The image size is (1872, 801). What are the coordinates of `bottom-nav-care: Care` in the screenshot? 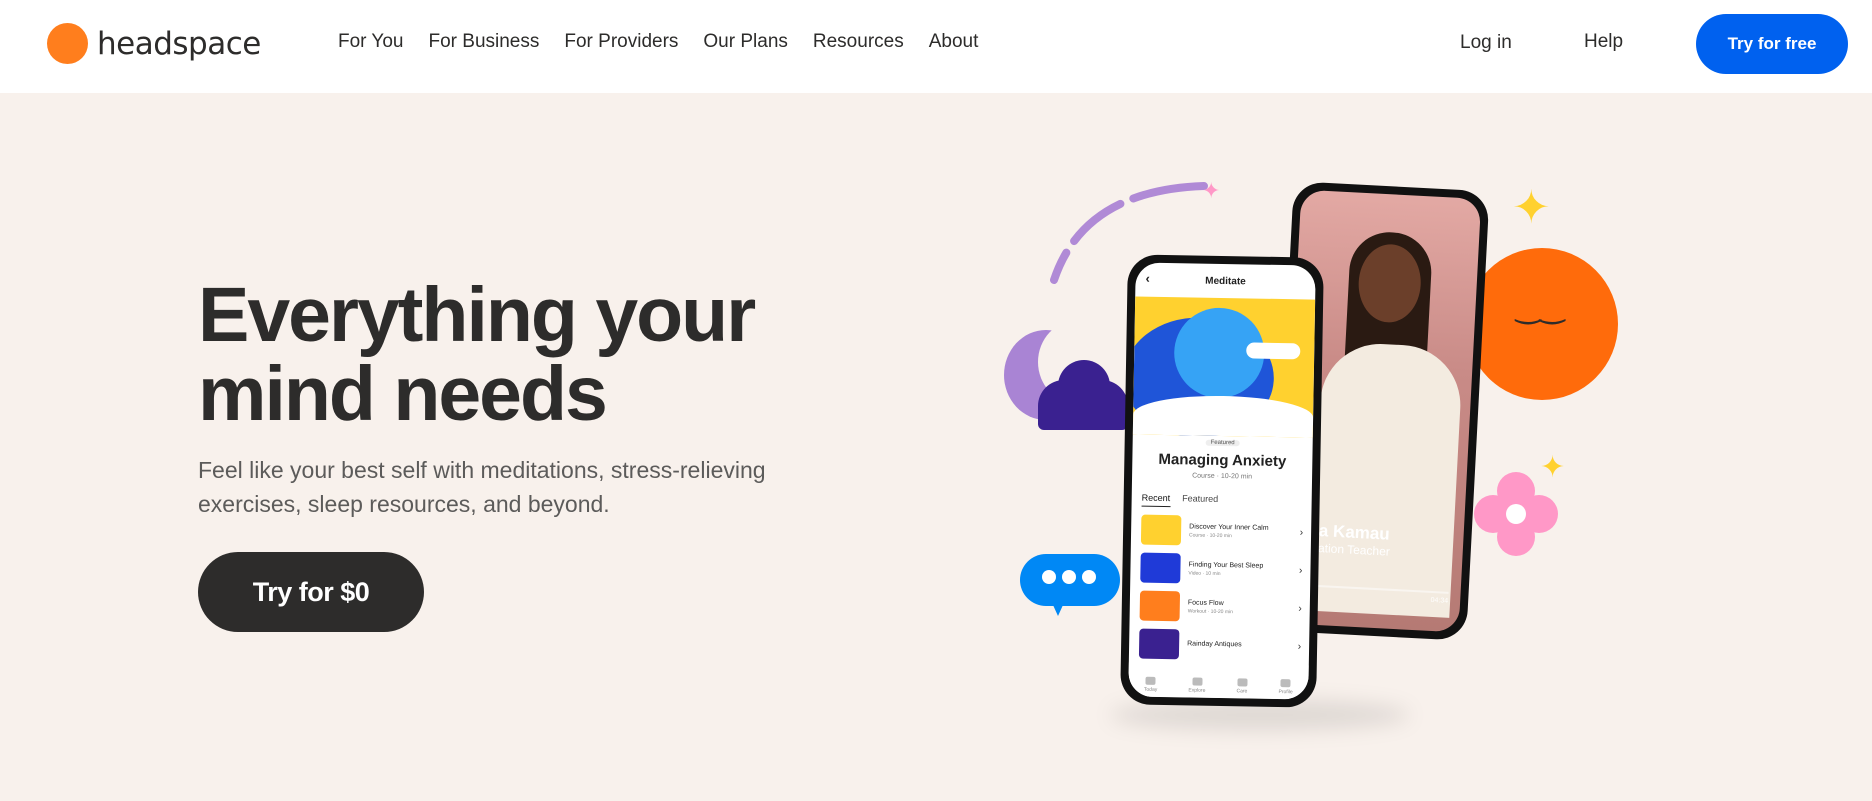 It's located at (1241, 686).